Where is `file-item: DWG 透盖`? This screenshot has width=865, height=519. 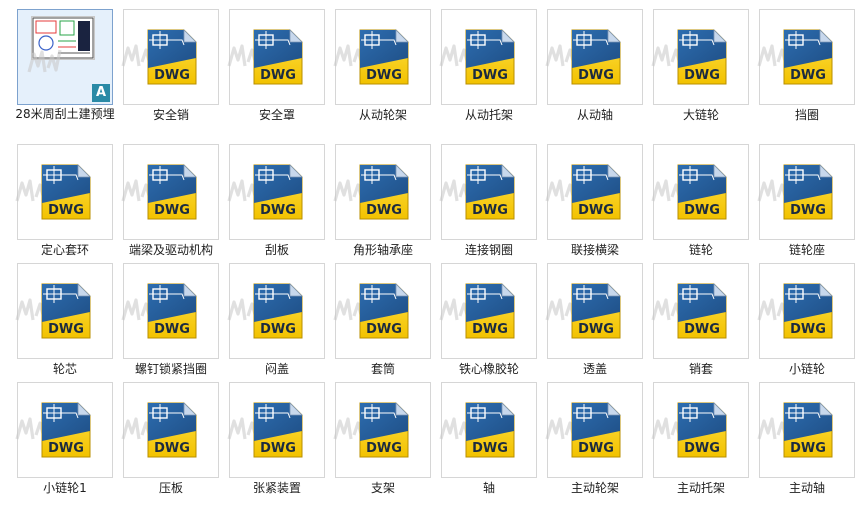
file-item: DWG 透盖 is located at coordinates (599, 323).